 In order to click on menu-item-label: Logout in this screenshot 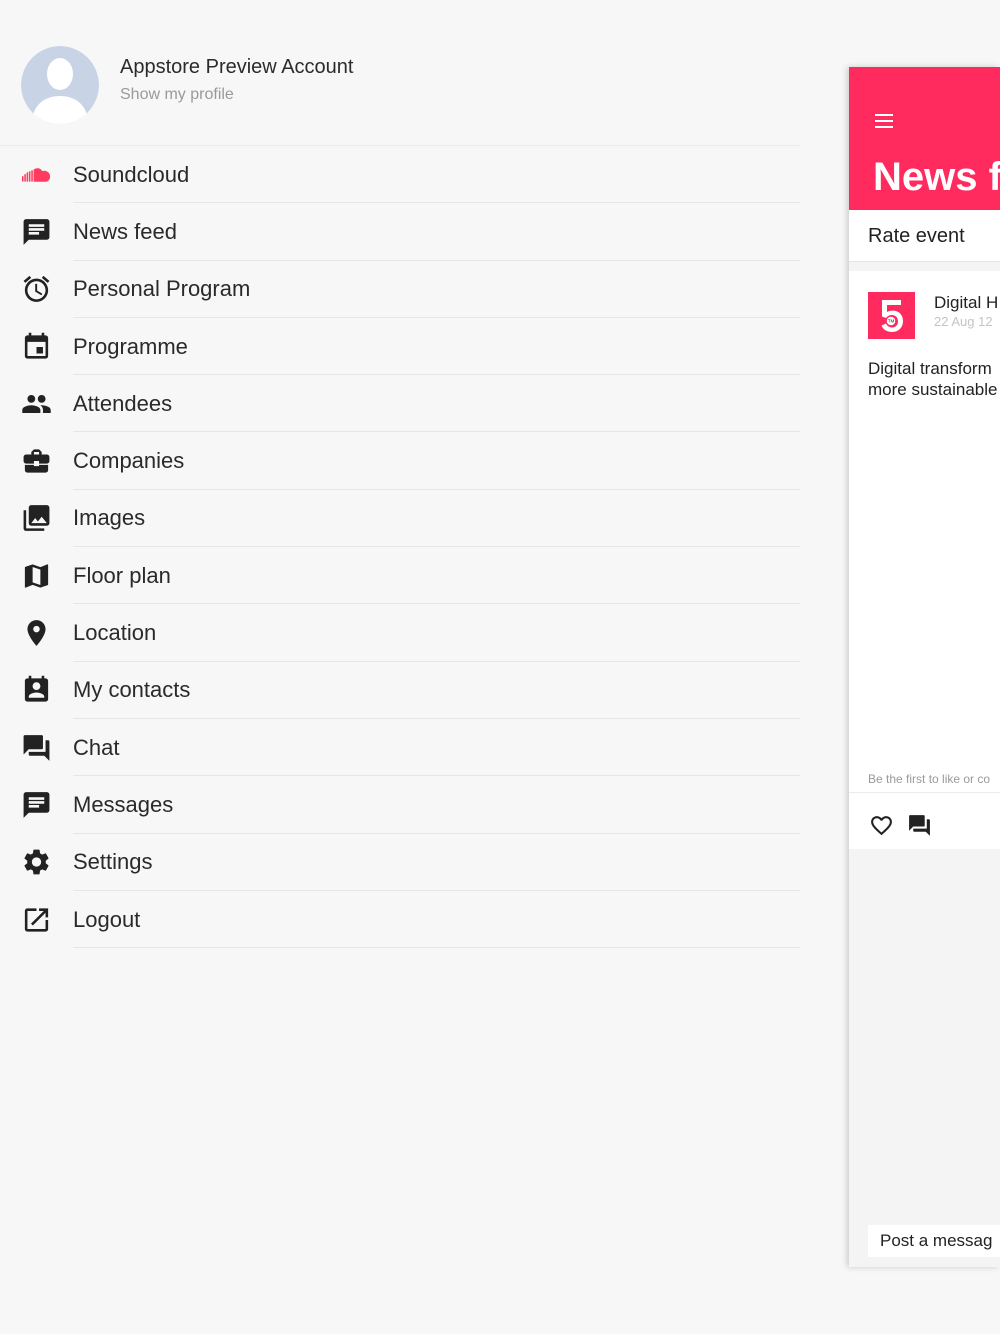, I will do `click(107, 919)`.